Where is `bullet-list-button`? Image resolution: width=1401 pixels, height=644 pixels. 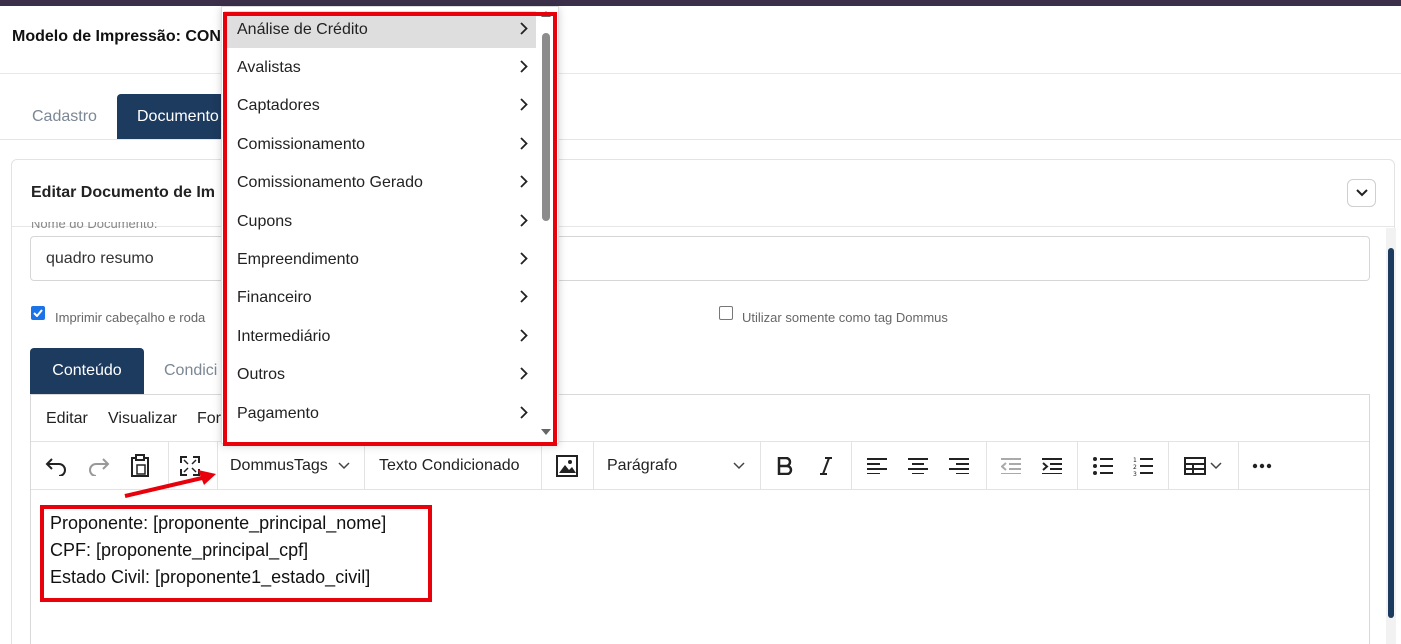
bullet-list-button is located at coordinates (1103, 466).